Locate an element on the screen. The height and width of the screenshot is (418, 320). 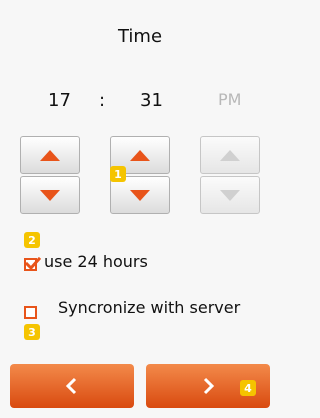
hour-down-button is located at coordinates (50, 195).